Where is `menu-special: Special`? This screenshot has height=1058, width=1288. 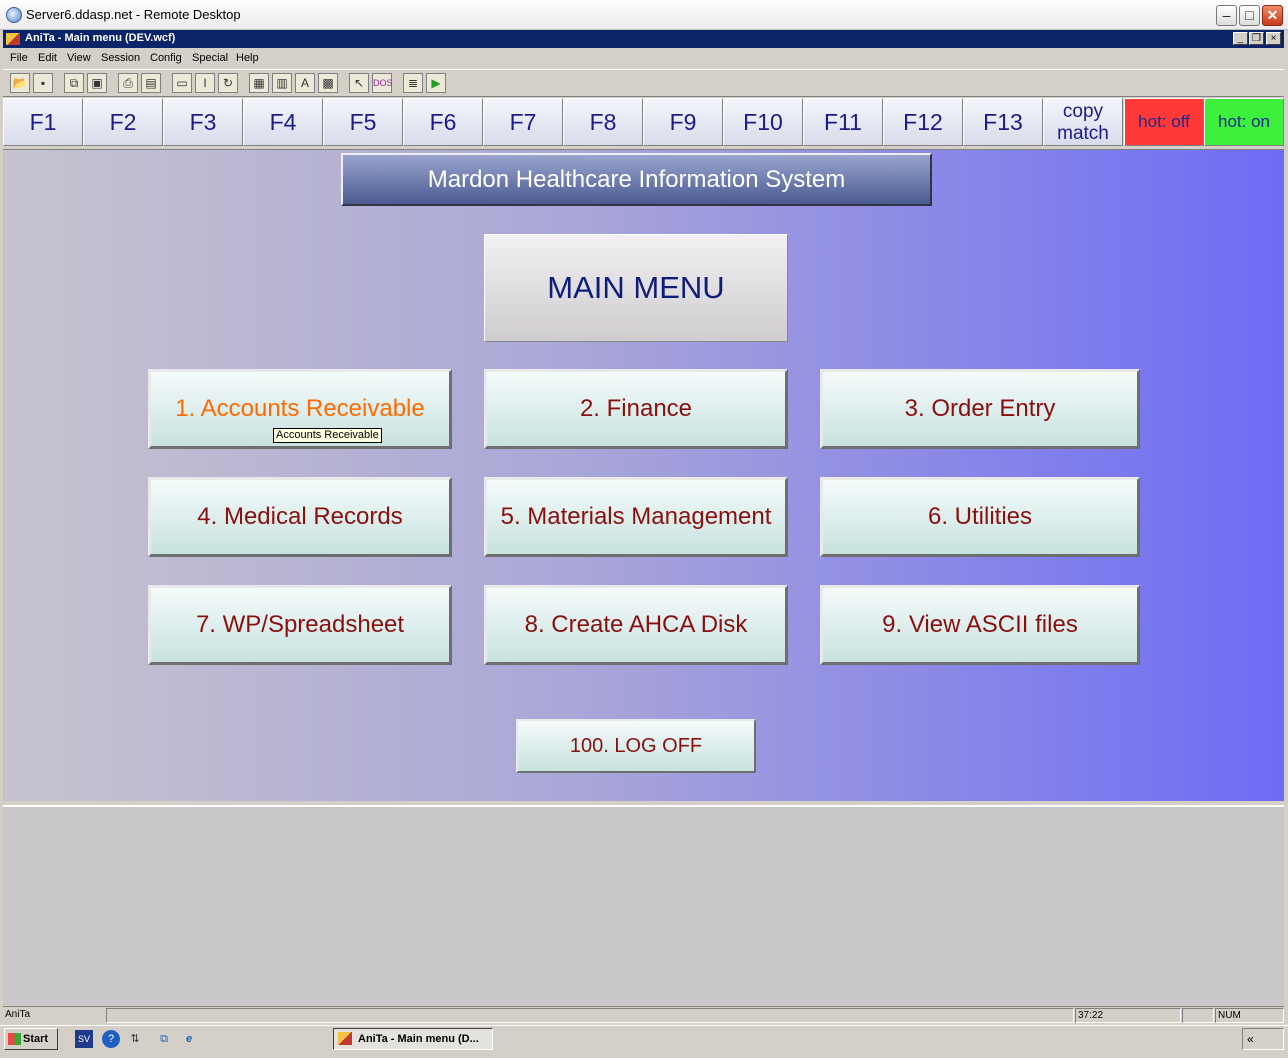
menu-special: Special is located at coordinates (210, 58).